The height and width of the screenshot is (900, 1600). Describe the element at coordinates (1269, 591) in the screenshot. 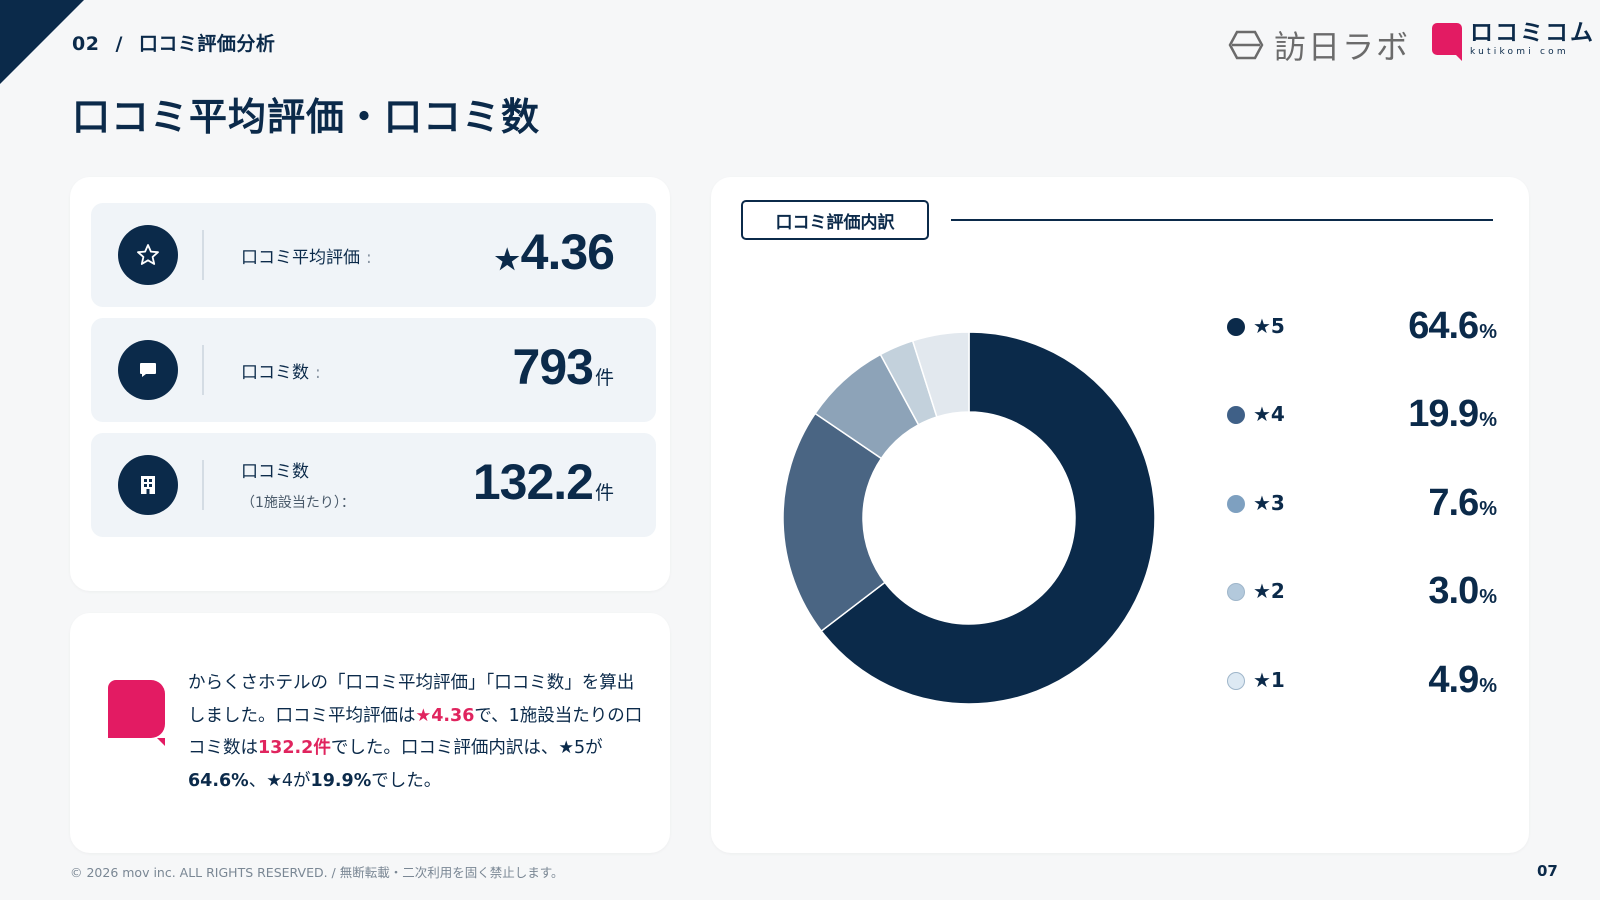

I see `legend-label: ★2` at that location.